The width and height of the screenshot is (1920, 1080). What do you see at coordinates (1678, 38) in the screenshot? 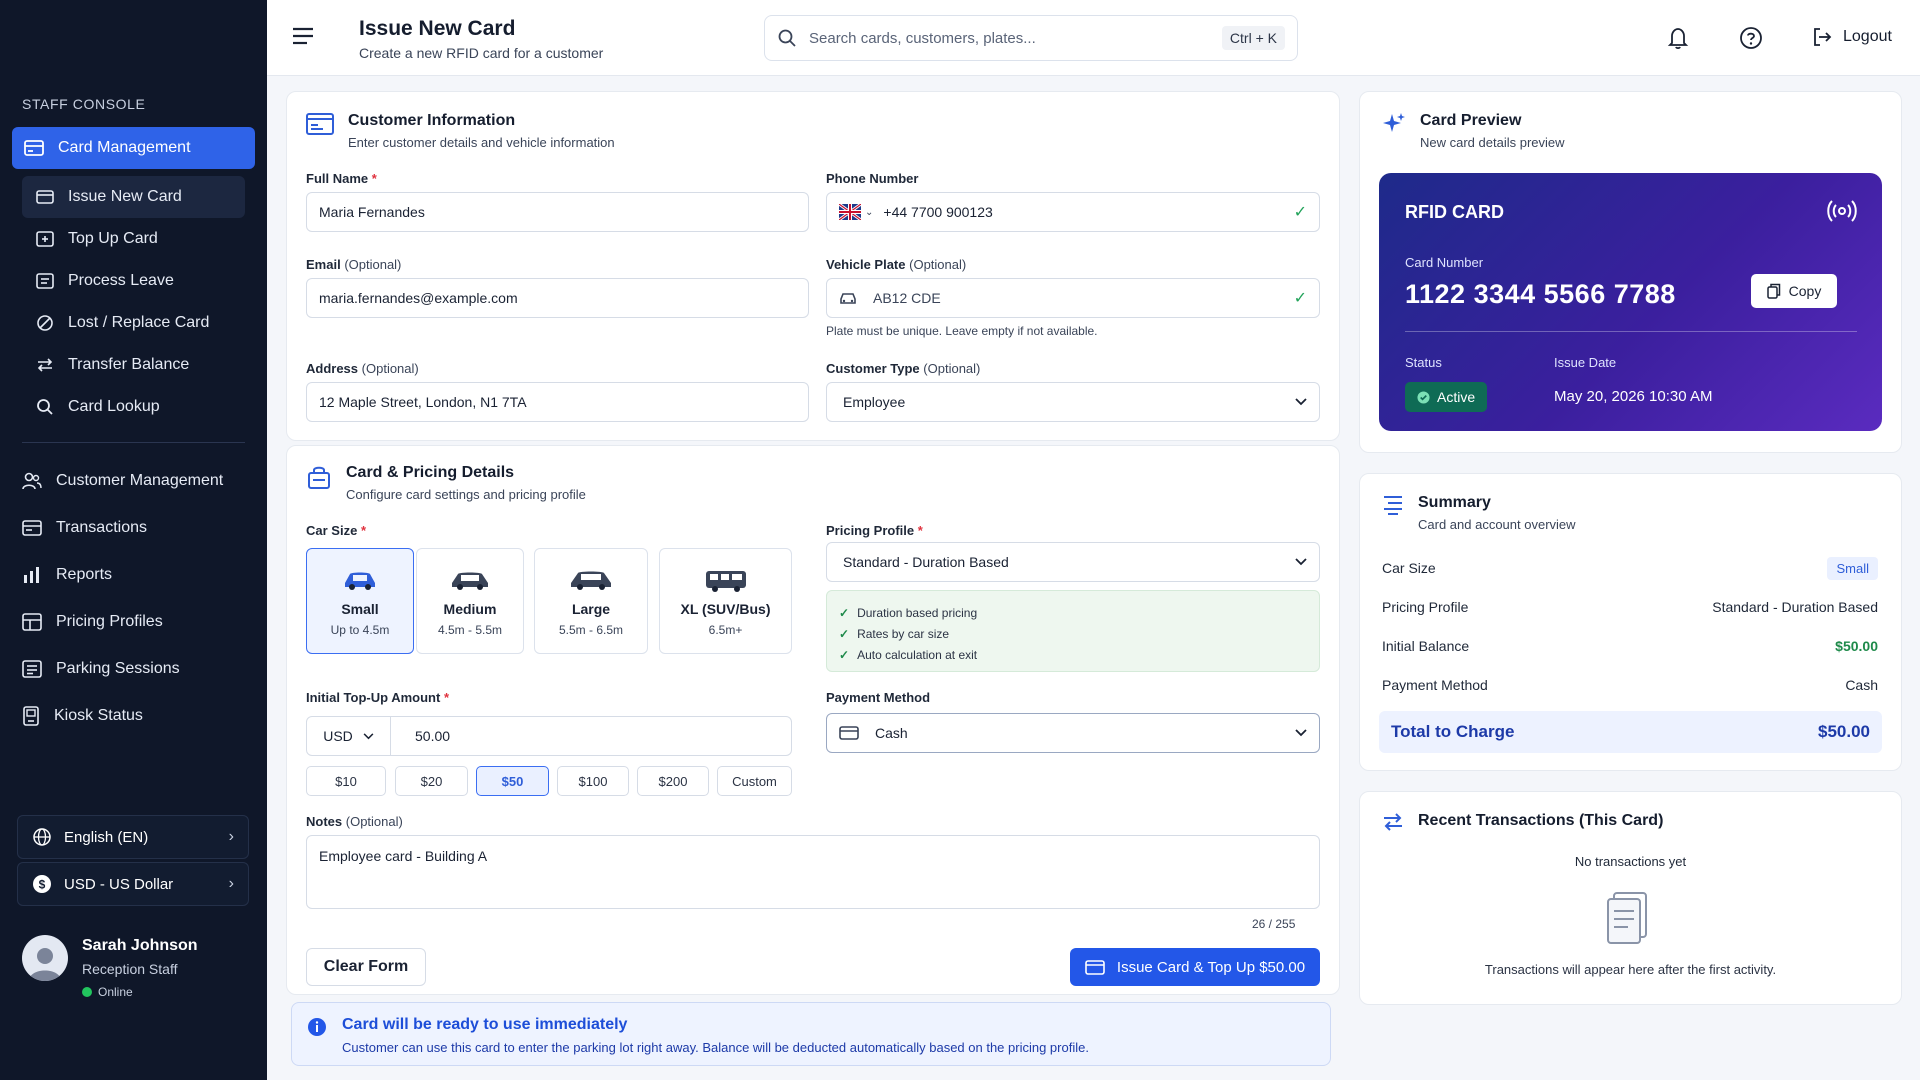
I see `bell-icon` at bounding box center [1678, 38].